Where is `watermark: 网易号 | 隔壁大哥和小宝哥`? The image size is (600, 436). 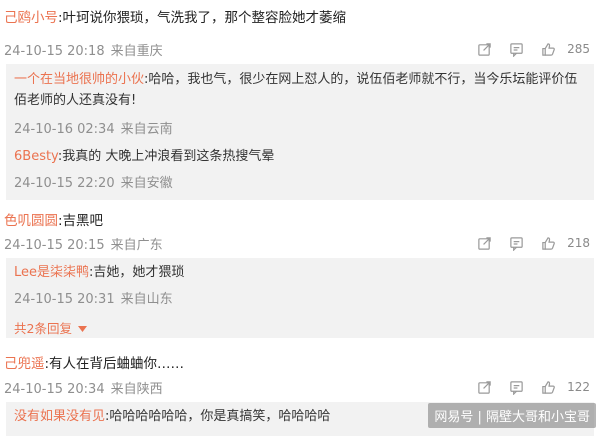
watermark: 网易号 | 隔壁大哥和小宝哥 is located at coordinates (512, 415).